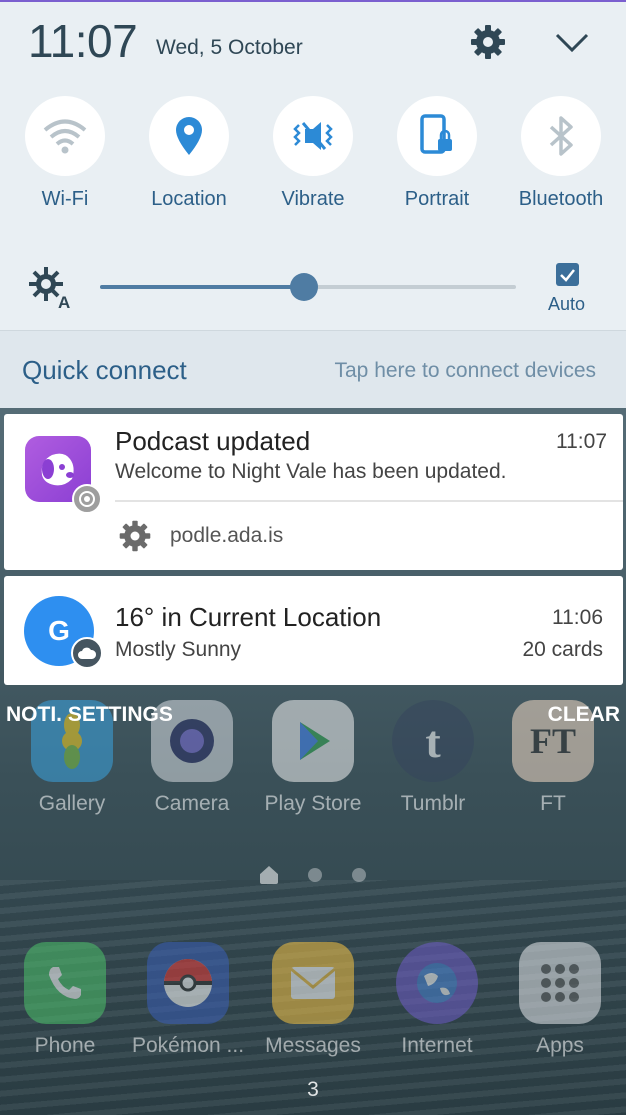 The width and height of the screenshot is (626, 1115). What do you see at coordinates (560, 1045) in the screenshot?
I see `app-label: Apps` at bounding box center [560, 1045].